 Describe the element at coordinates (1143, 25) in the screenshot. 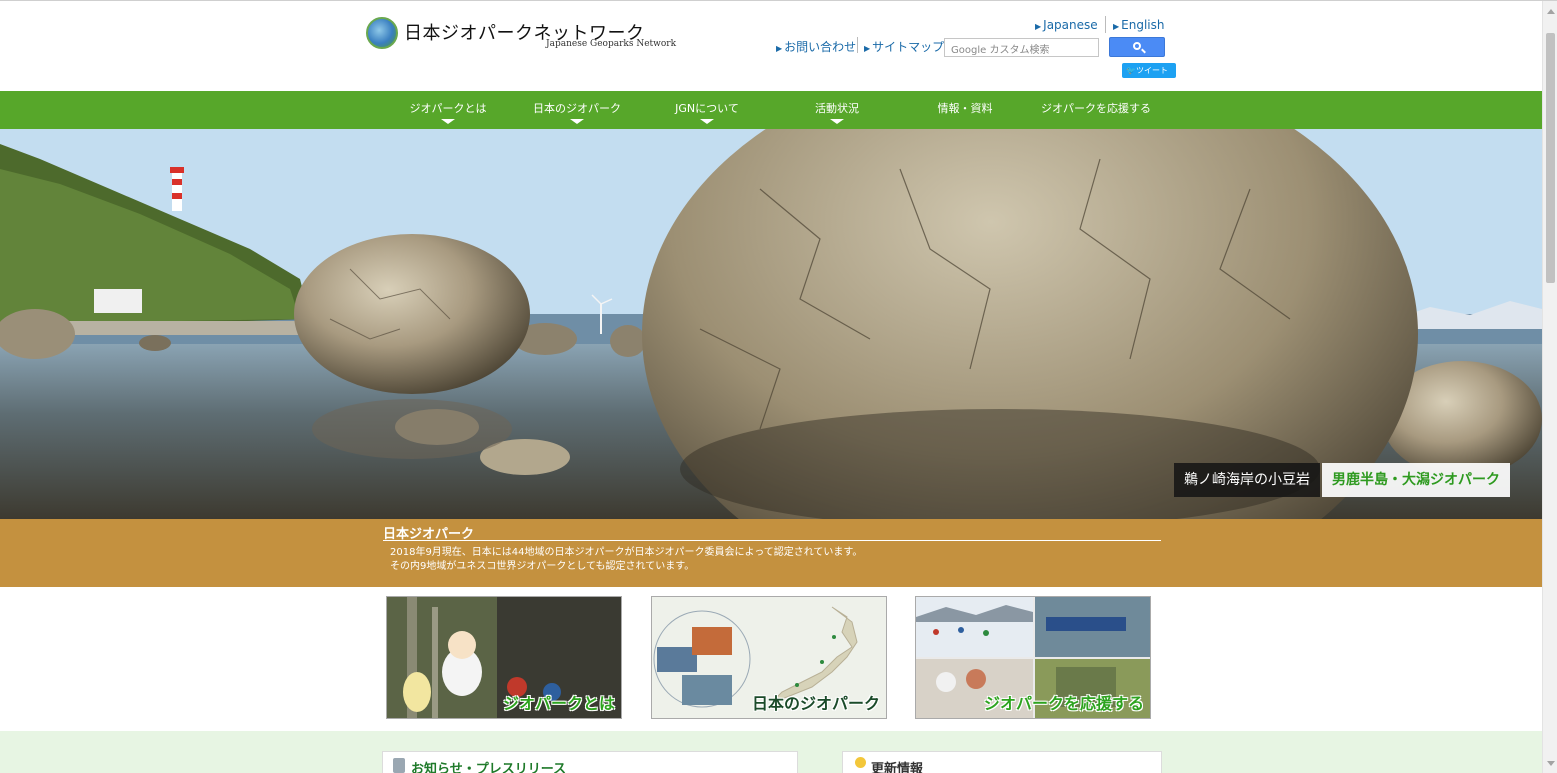

I see `lang-english-label: English` at that location.